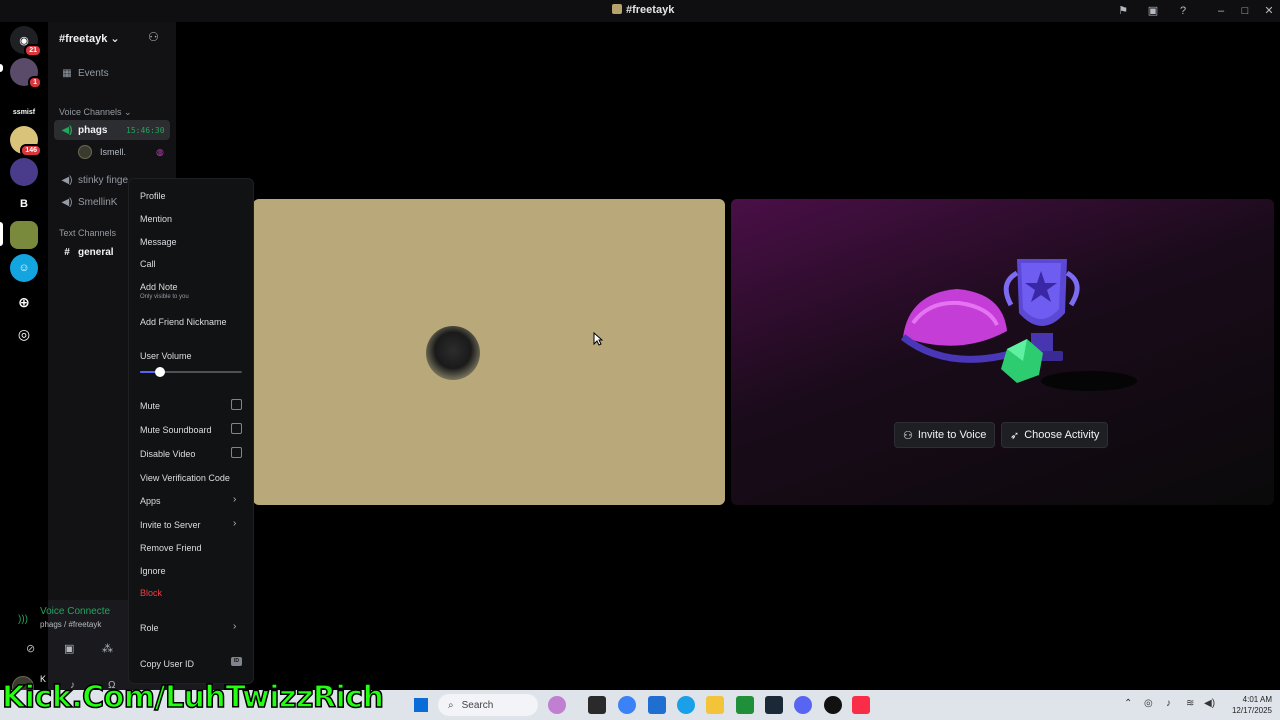 Image resolution: width=1280 pixels, height=720 pixels. Describe the element at coordinates (98, 202) in the screenshot. I see `channel-name: SmellinK` at that location.